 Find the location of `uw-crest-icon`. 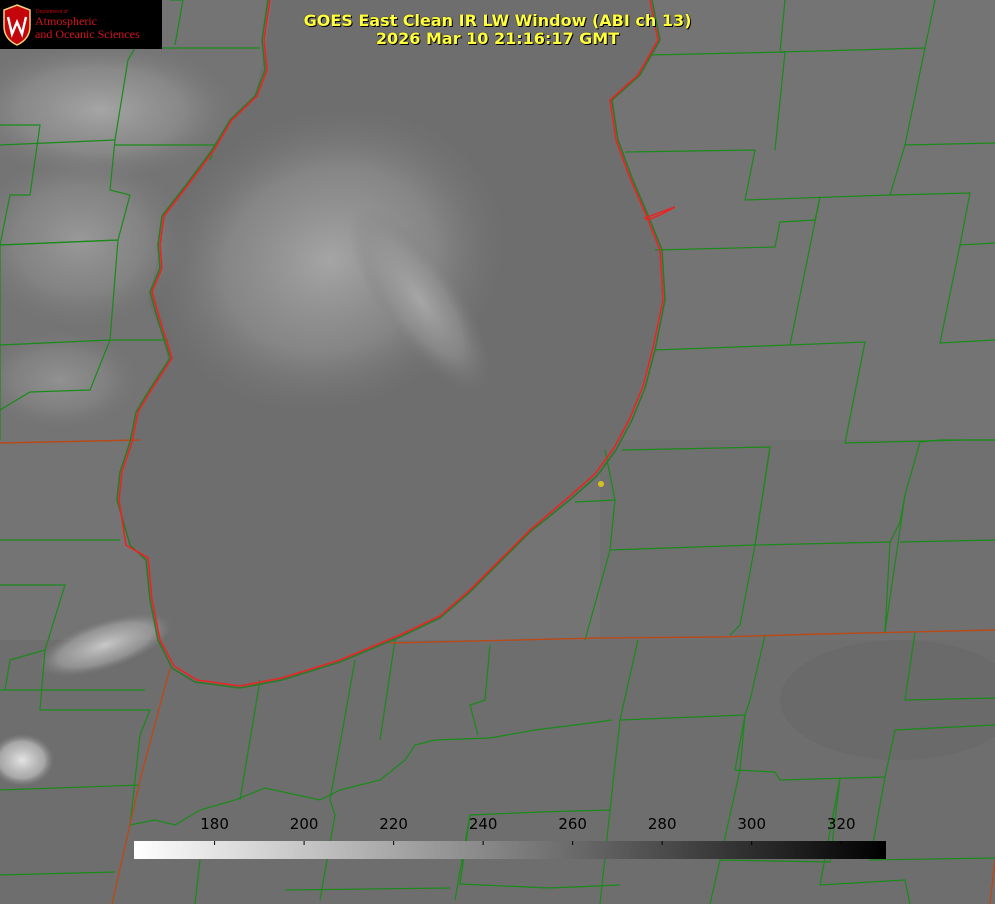

uw-crest-icon is located at coordinates (17, 25).